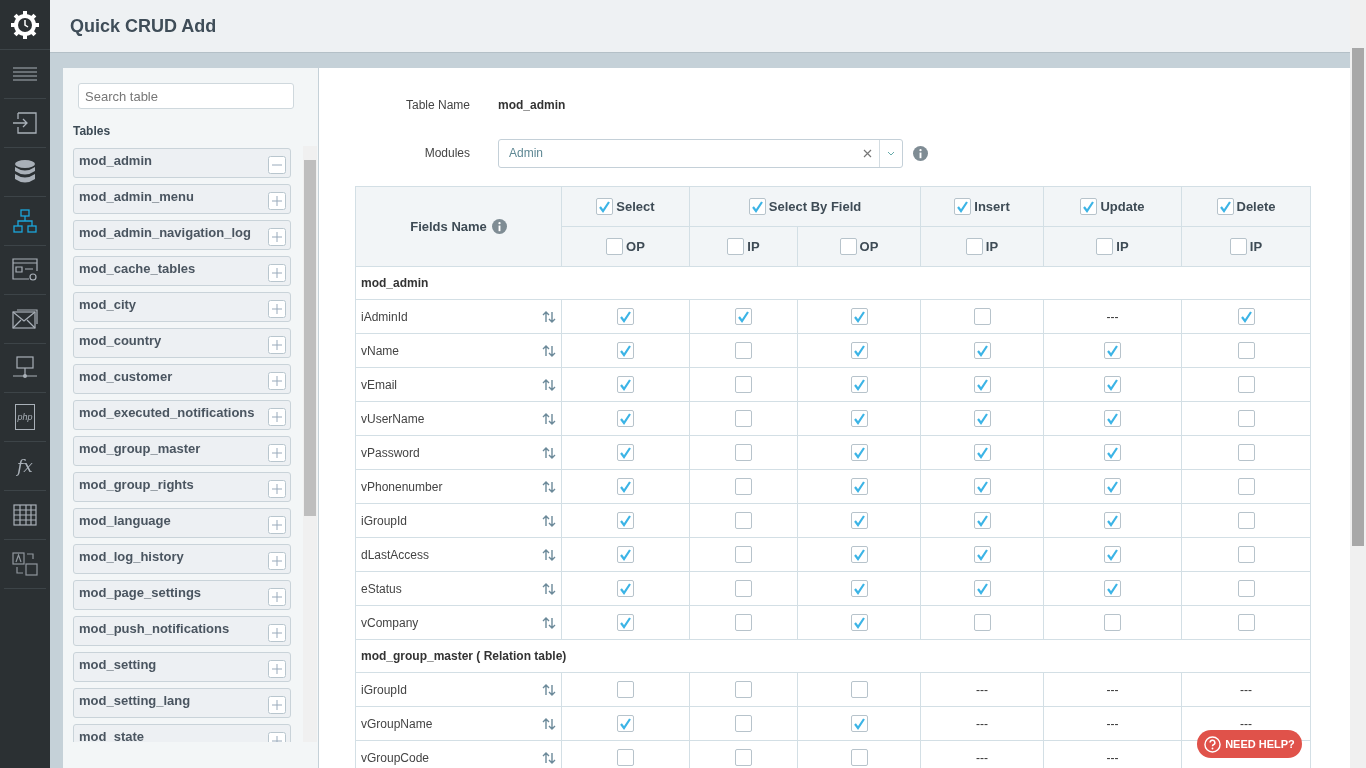 The width and height of the screenshot is (1366, 768). What do you see at coordinates (891, 153) in the screenshot?
I see `caret-icon` at bounding box center [891, 153].